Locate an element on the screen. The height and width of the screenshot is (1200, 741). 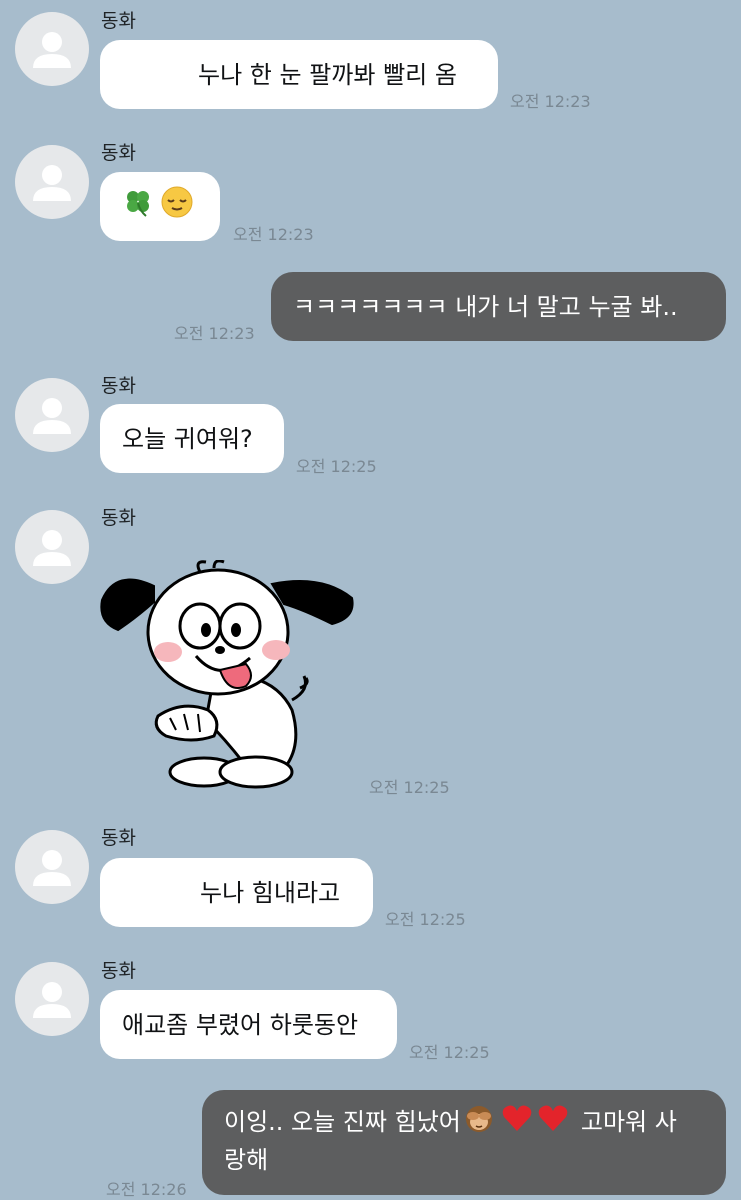
message-bubble: 이잉.. 오늘 진짜 힘났어 고마워 사 랑해 is located at coordinates (464, 1142).